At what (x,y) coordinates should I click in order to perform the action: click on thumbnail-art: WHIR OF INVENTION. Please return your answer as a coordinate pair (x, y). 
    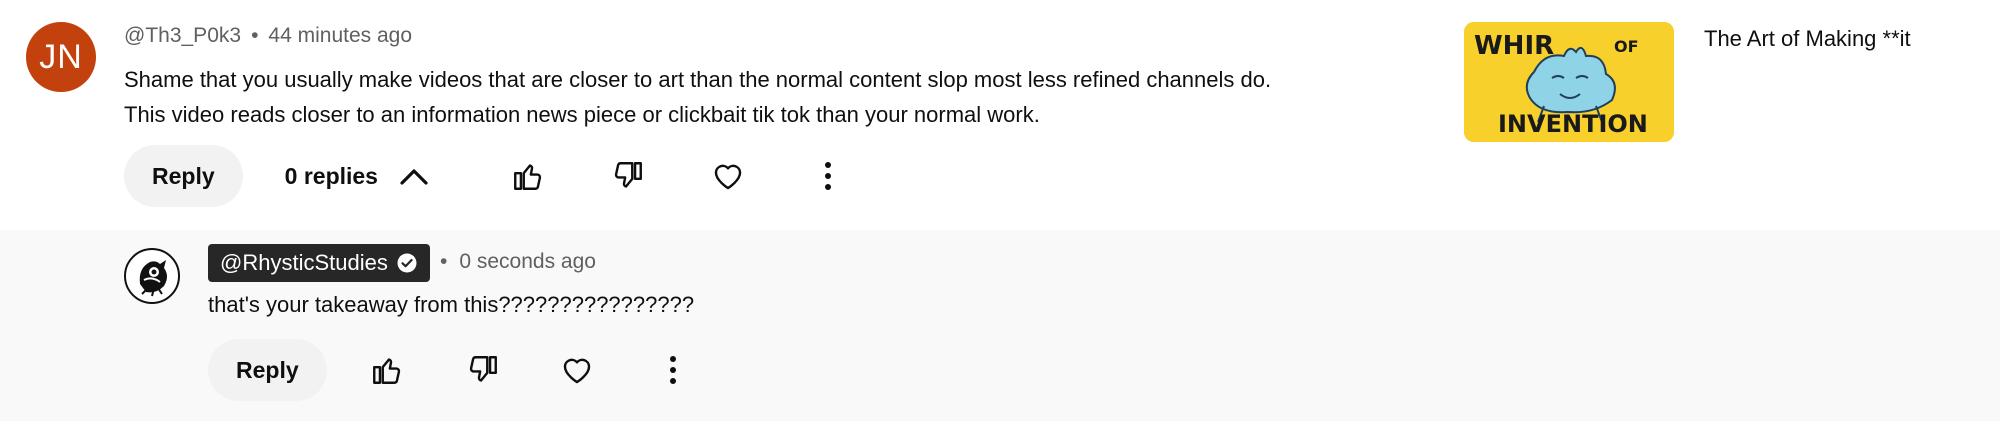
    Looking at the image, I should click on (1569, 82).